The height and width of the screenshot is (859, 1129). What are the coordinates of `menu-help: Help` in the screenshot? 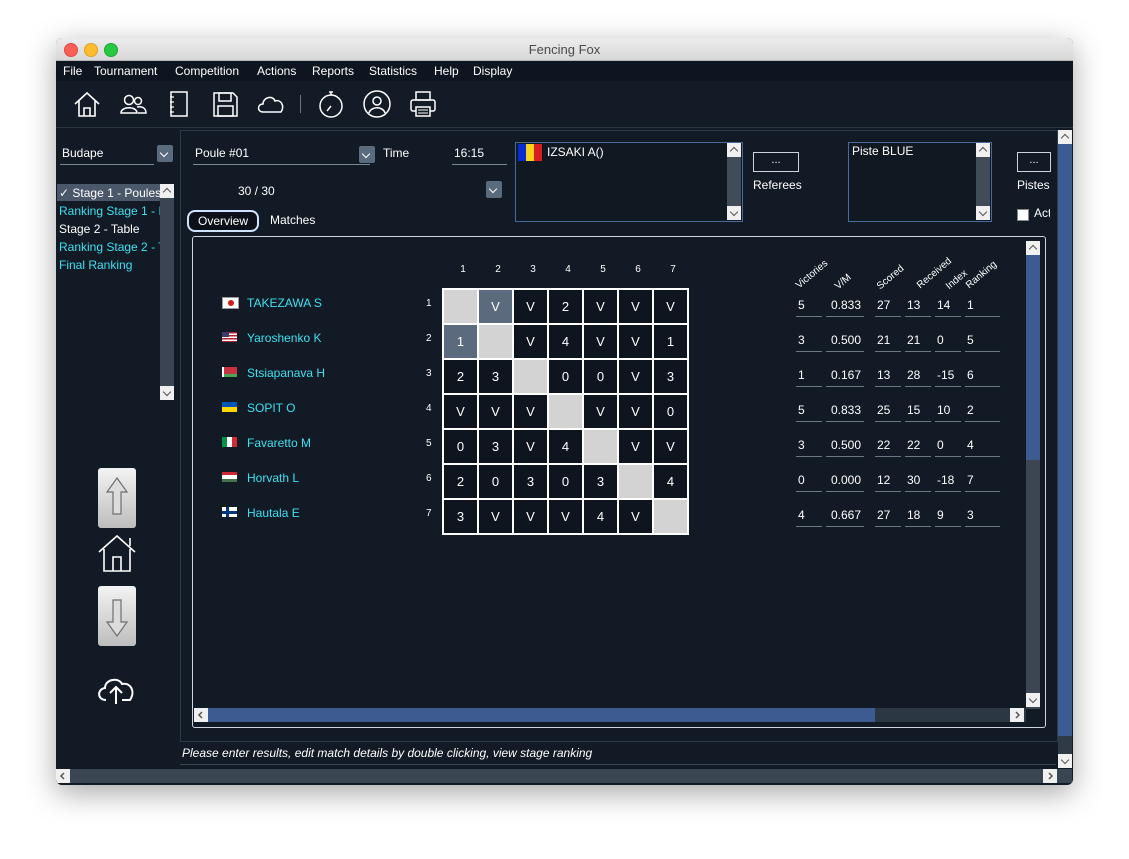 It's located at (446, 71).